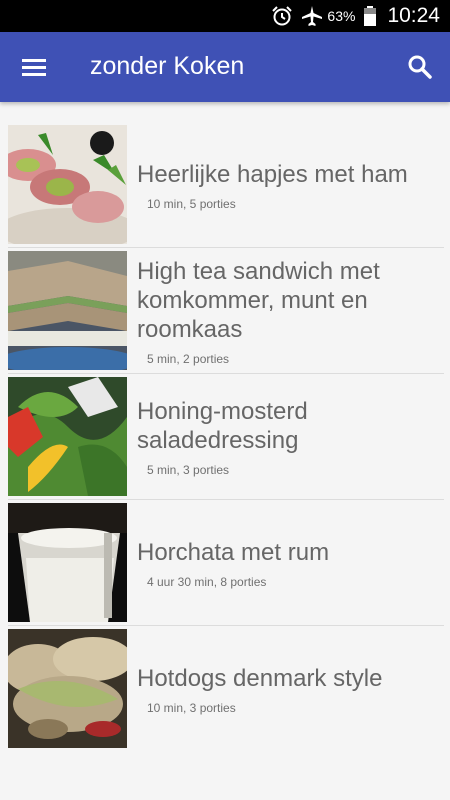 Image resolution: width=450 pixels, height=800 pixels. I want to click on airplane-mode-icon, so click(312, 16).